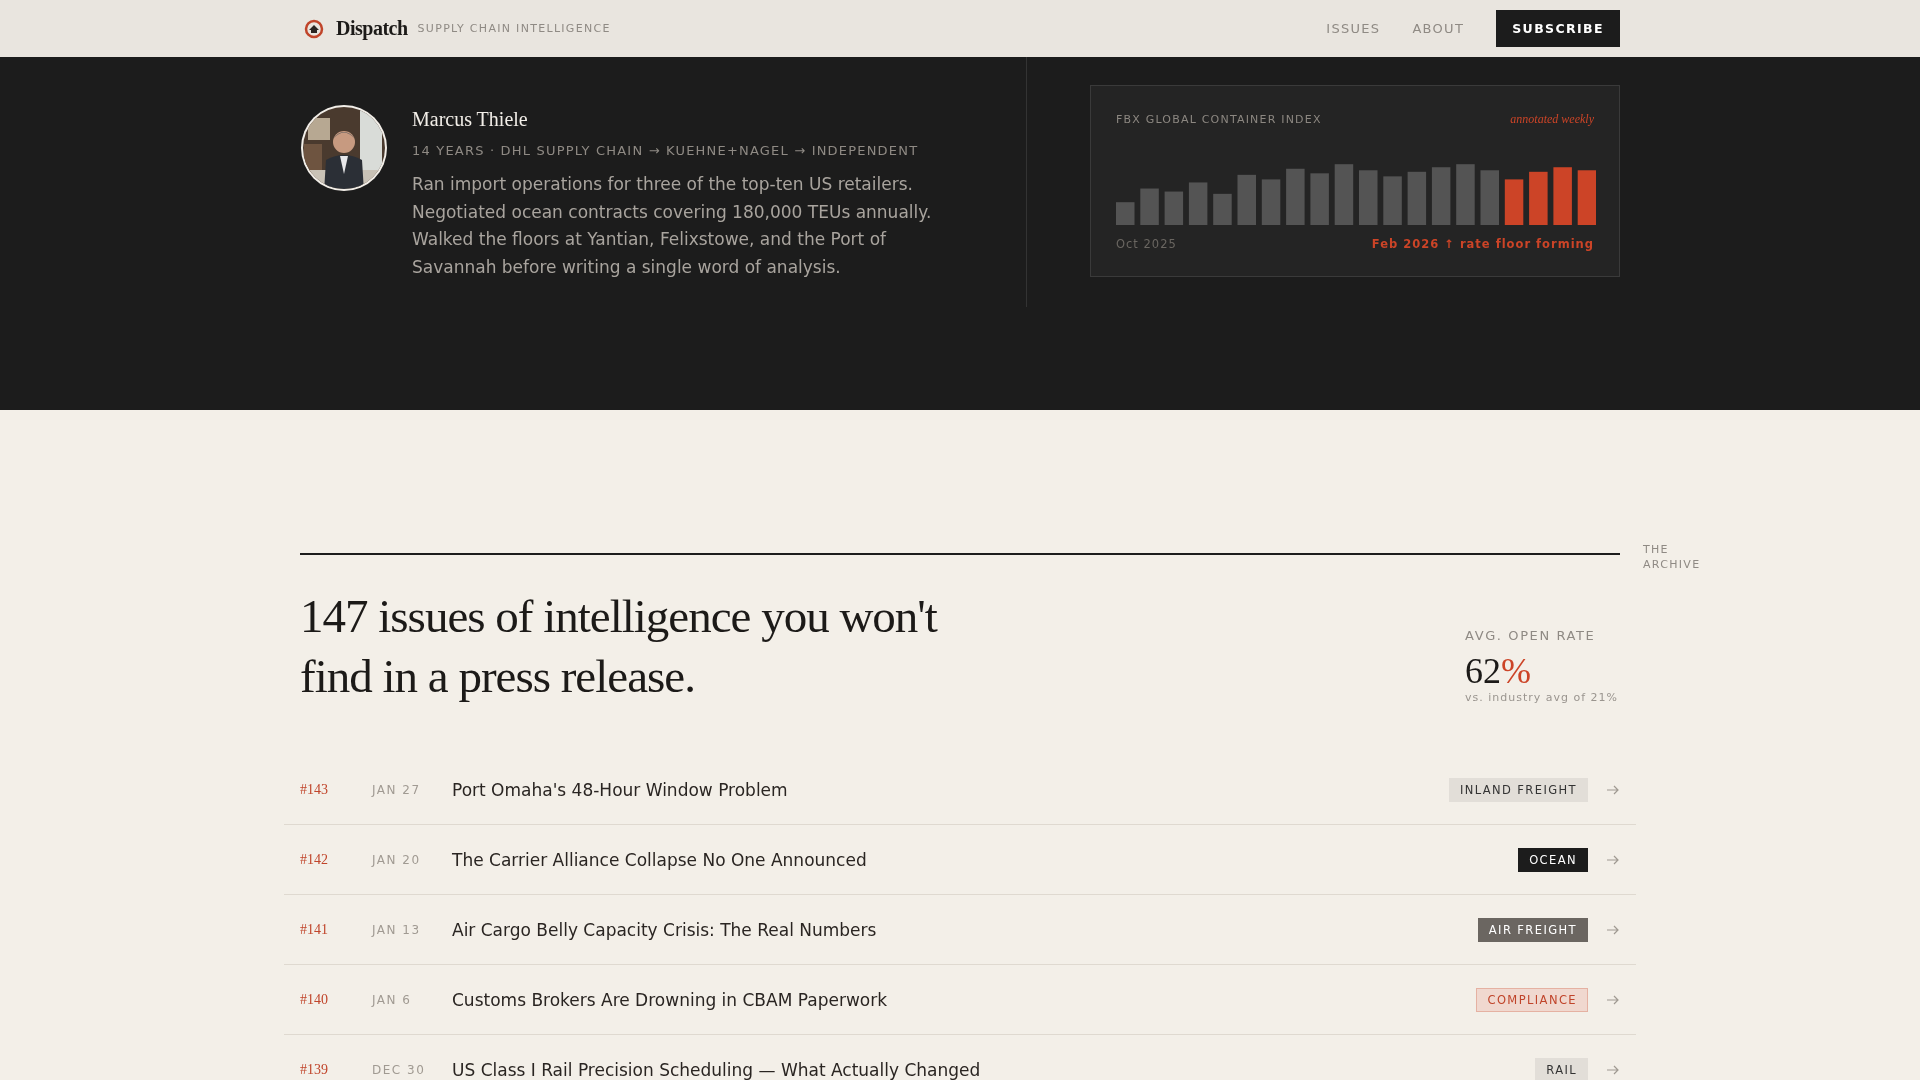  I want to click on issue-date: JAN 13, so click(397, 929).